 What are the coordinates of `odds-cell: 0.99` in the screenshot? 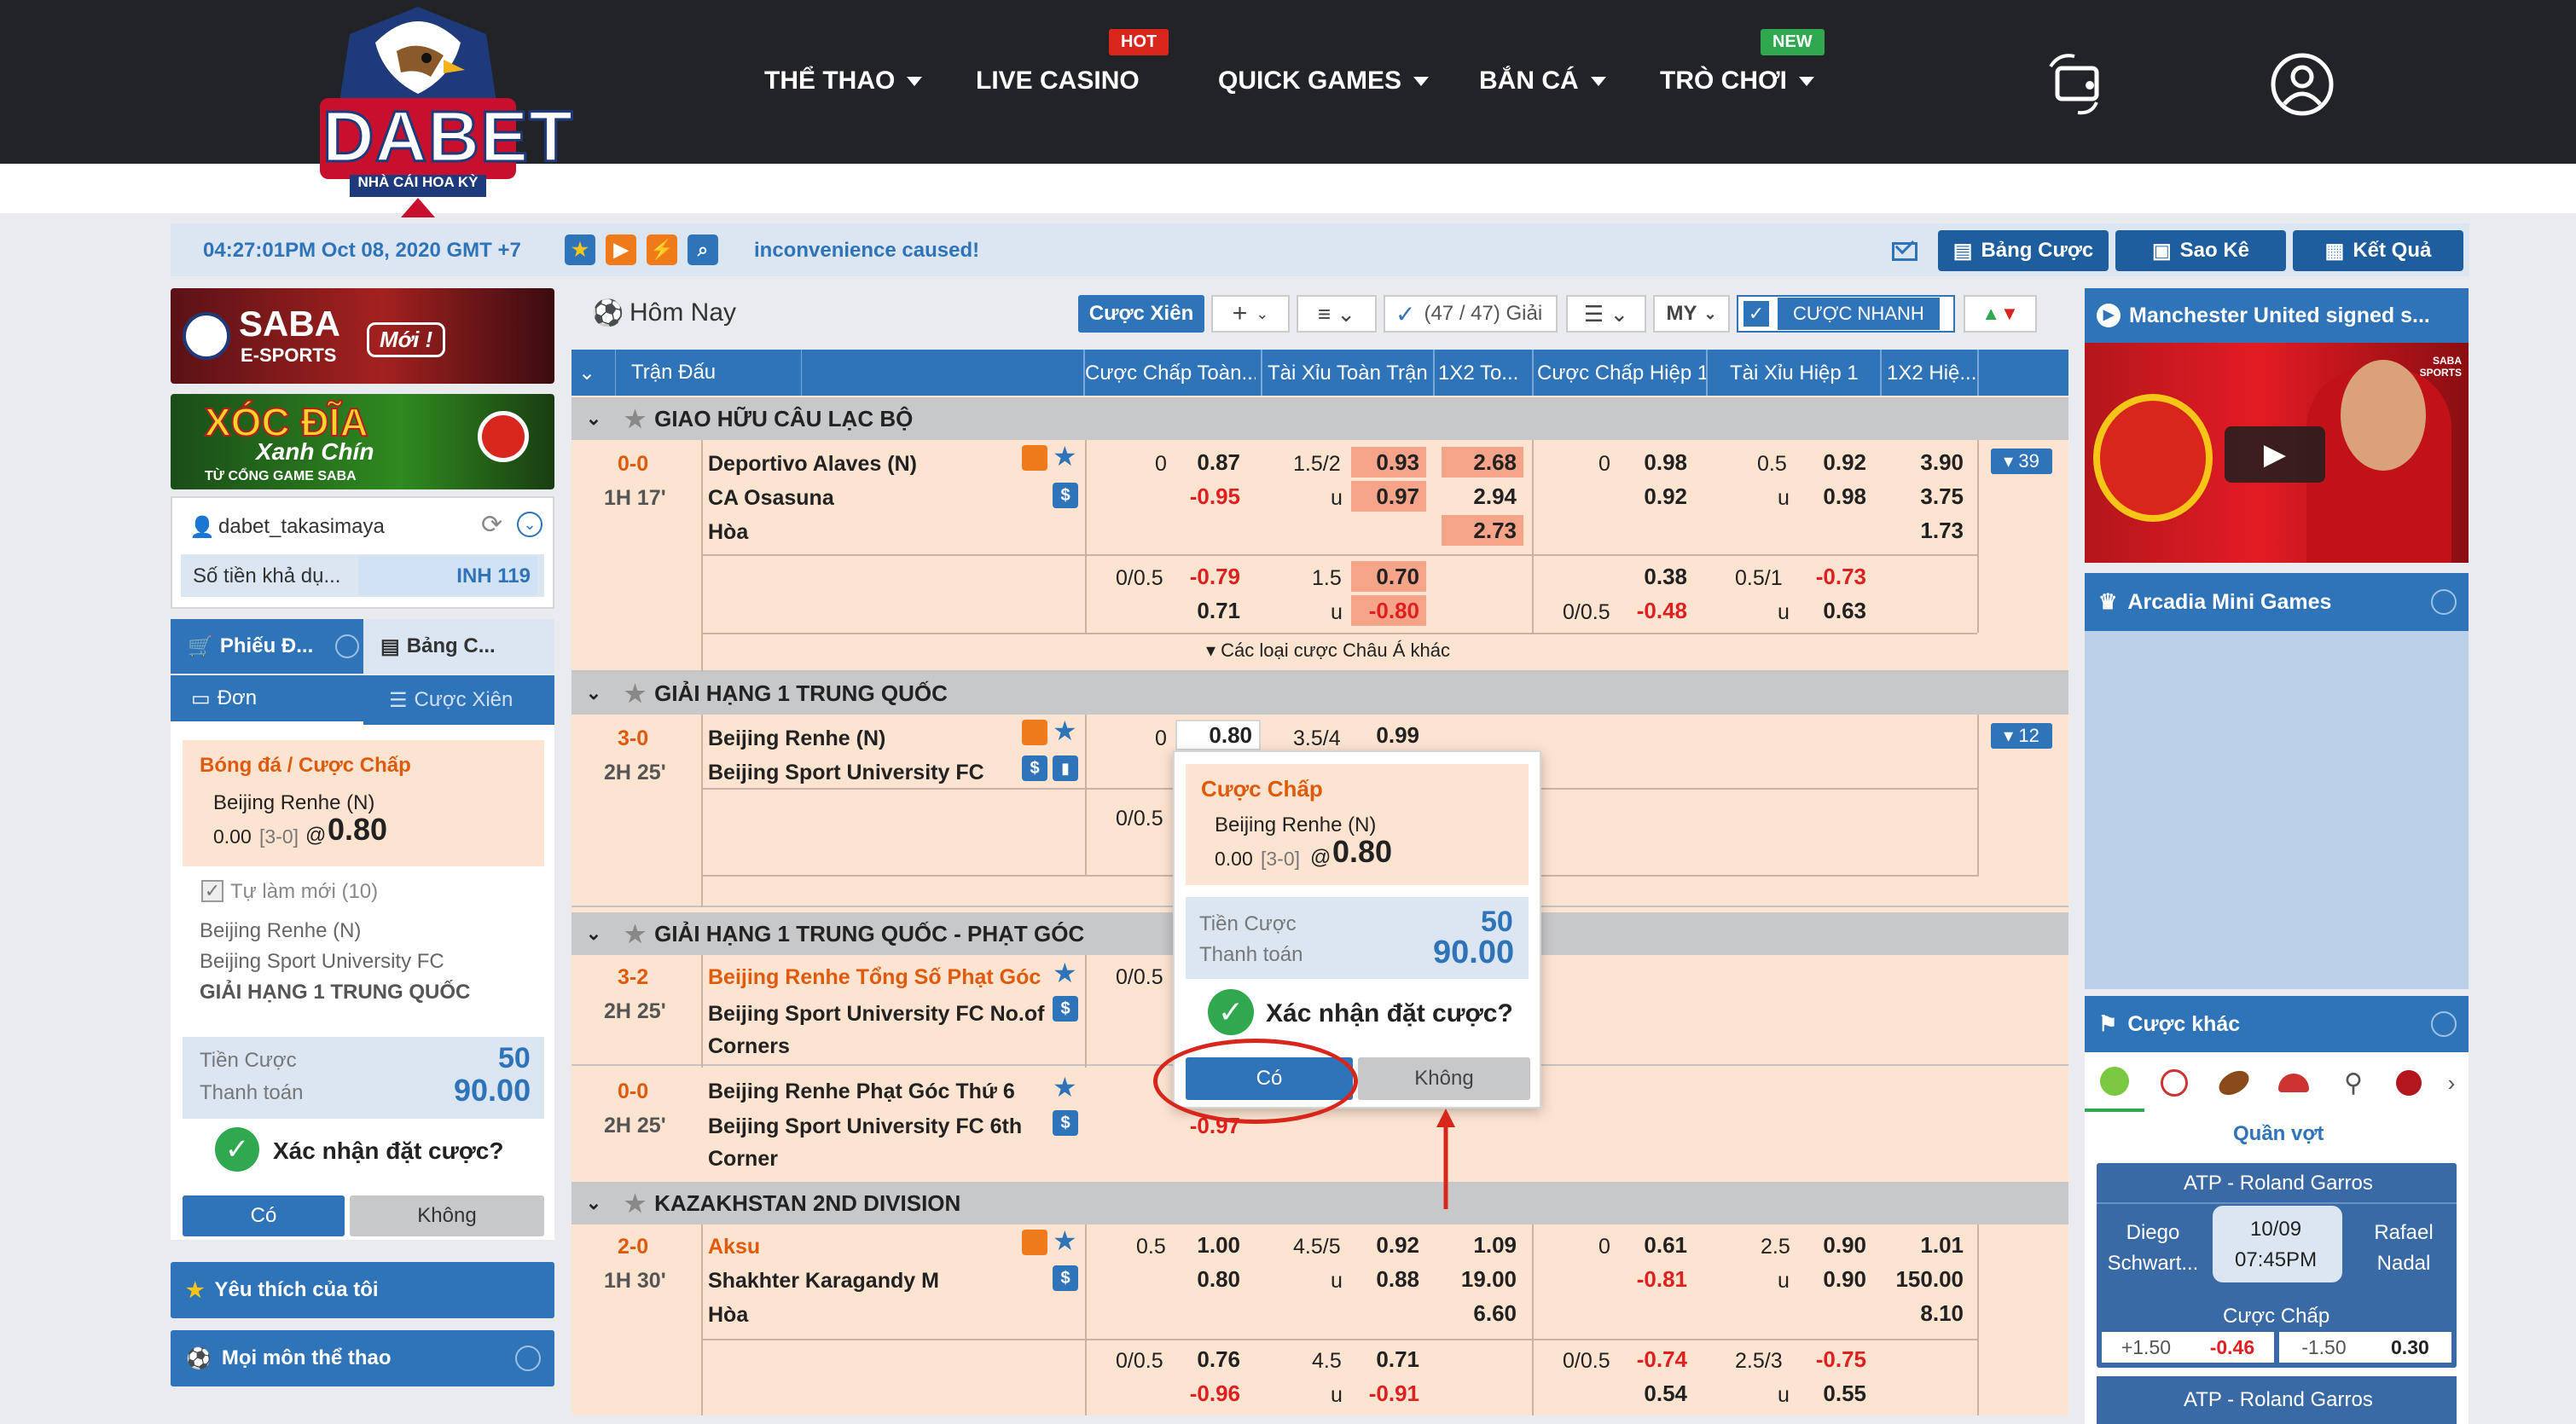 It's located at (1388, 735).